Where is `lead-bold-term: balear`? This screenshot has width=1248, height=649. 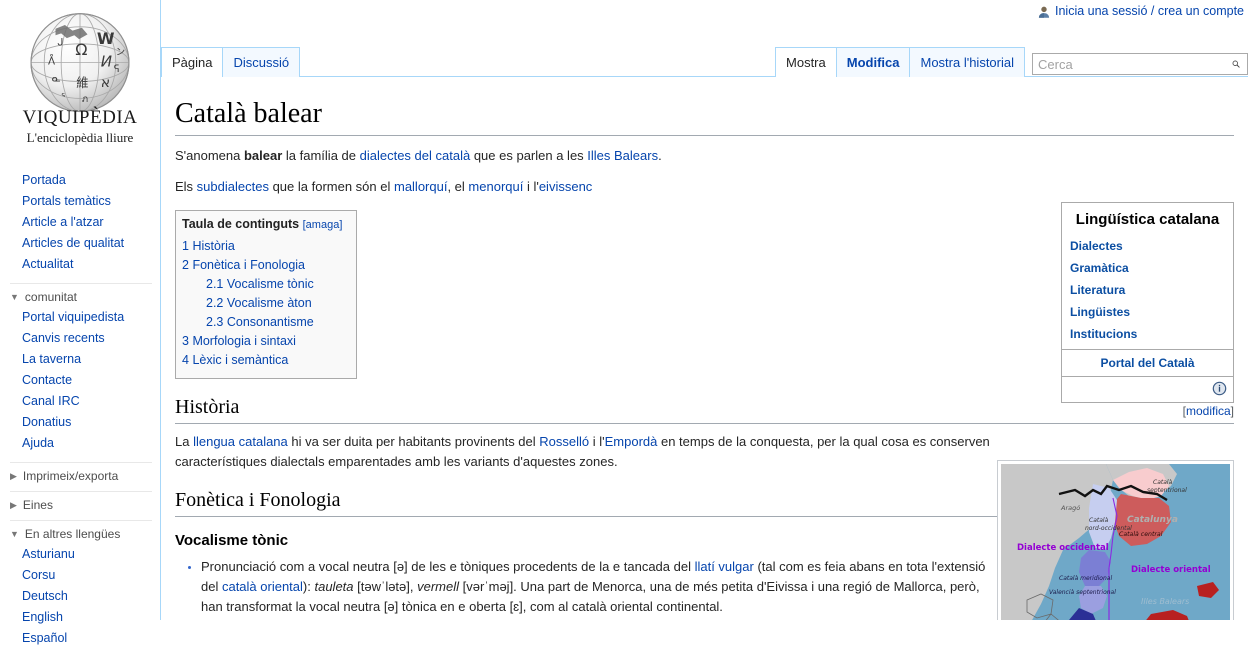 lead-bold-term: balear is located at coordinates (263, 155).